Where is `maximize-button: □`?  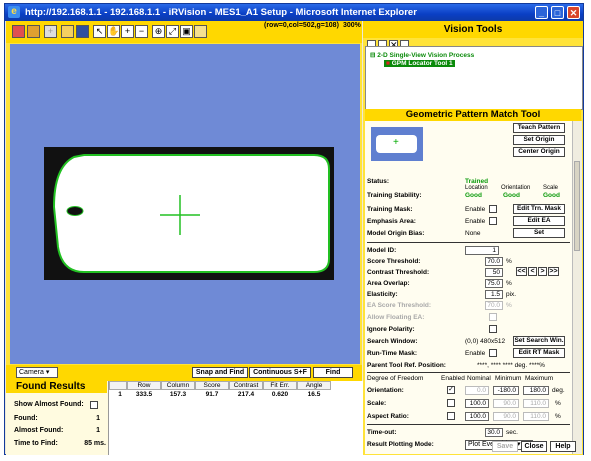 maximize-button: □ is located at coordinates (557, 12).